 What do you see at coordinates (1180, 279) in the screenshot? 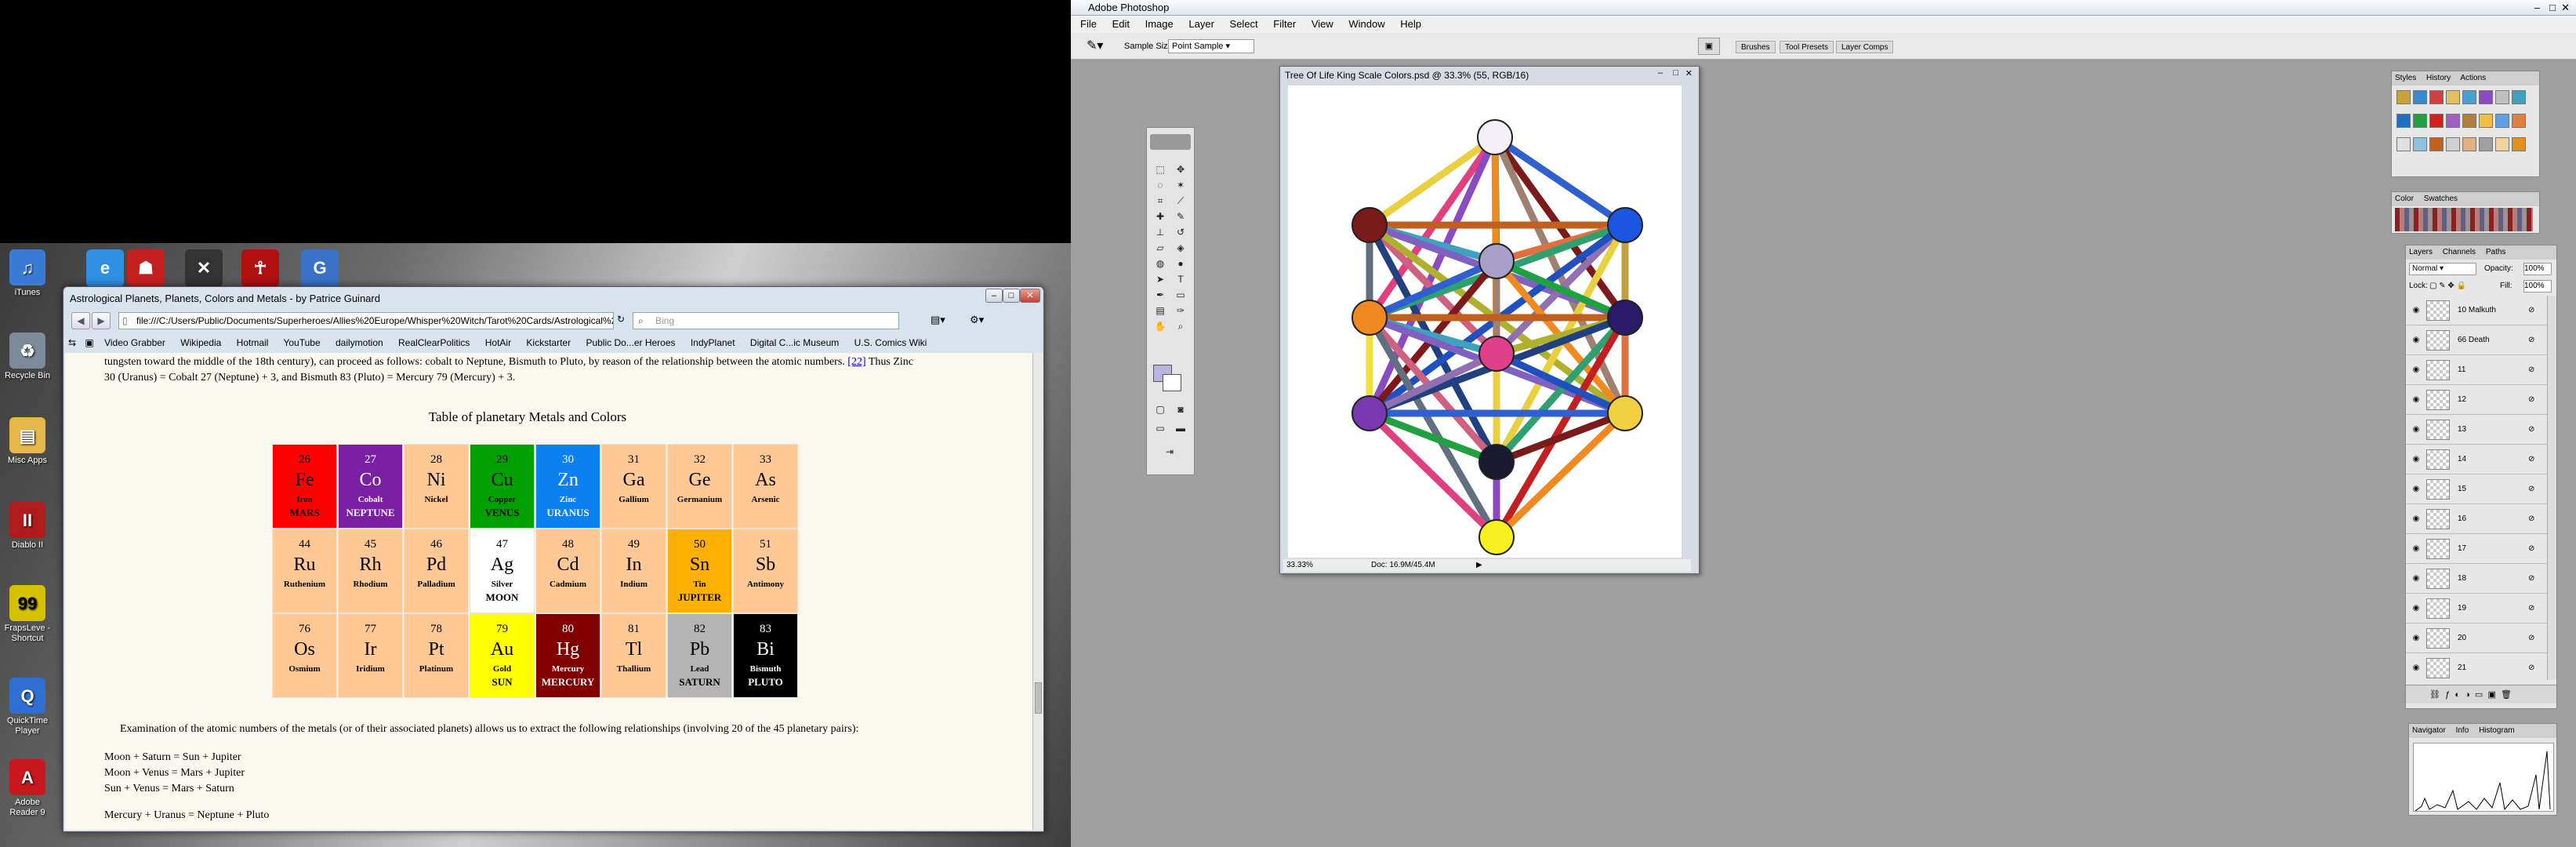
I see `type-tool-icon: T` at bounding box center [1180, 279].